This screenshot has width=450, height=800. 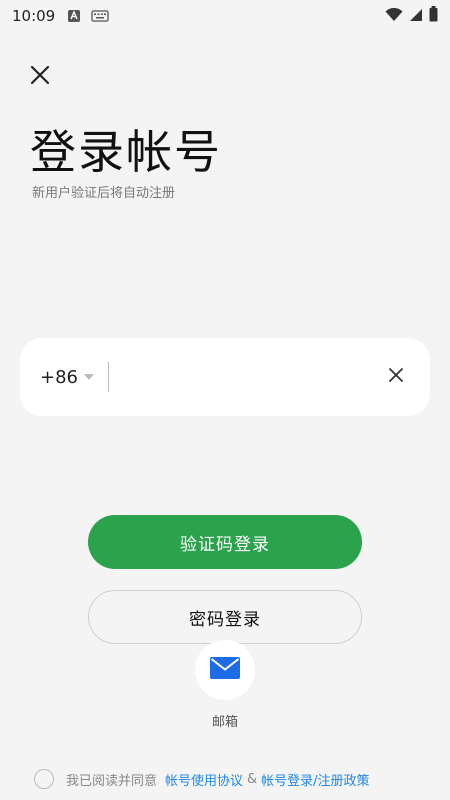 I want to click on email-login-button, so click(x=225, y=670).